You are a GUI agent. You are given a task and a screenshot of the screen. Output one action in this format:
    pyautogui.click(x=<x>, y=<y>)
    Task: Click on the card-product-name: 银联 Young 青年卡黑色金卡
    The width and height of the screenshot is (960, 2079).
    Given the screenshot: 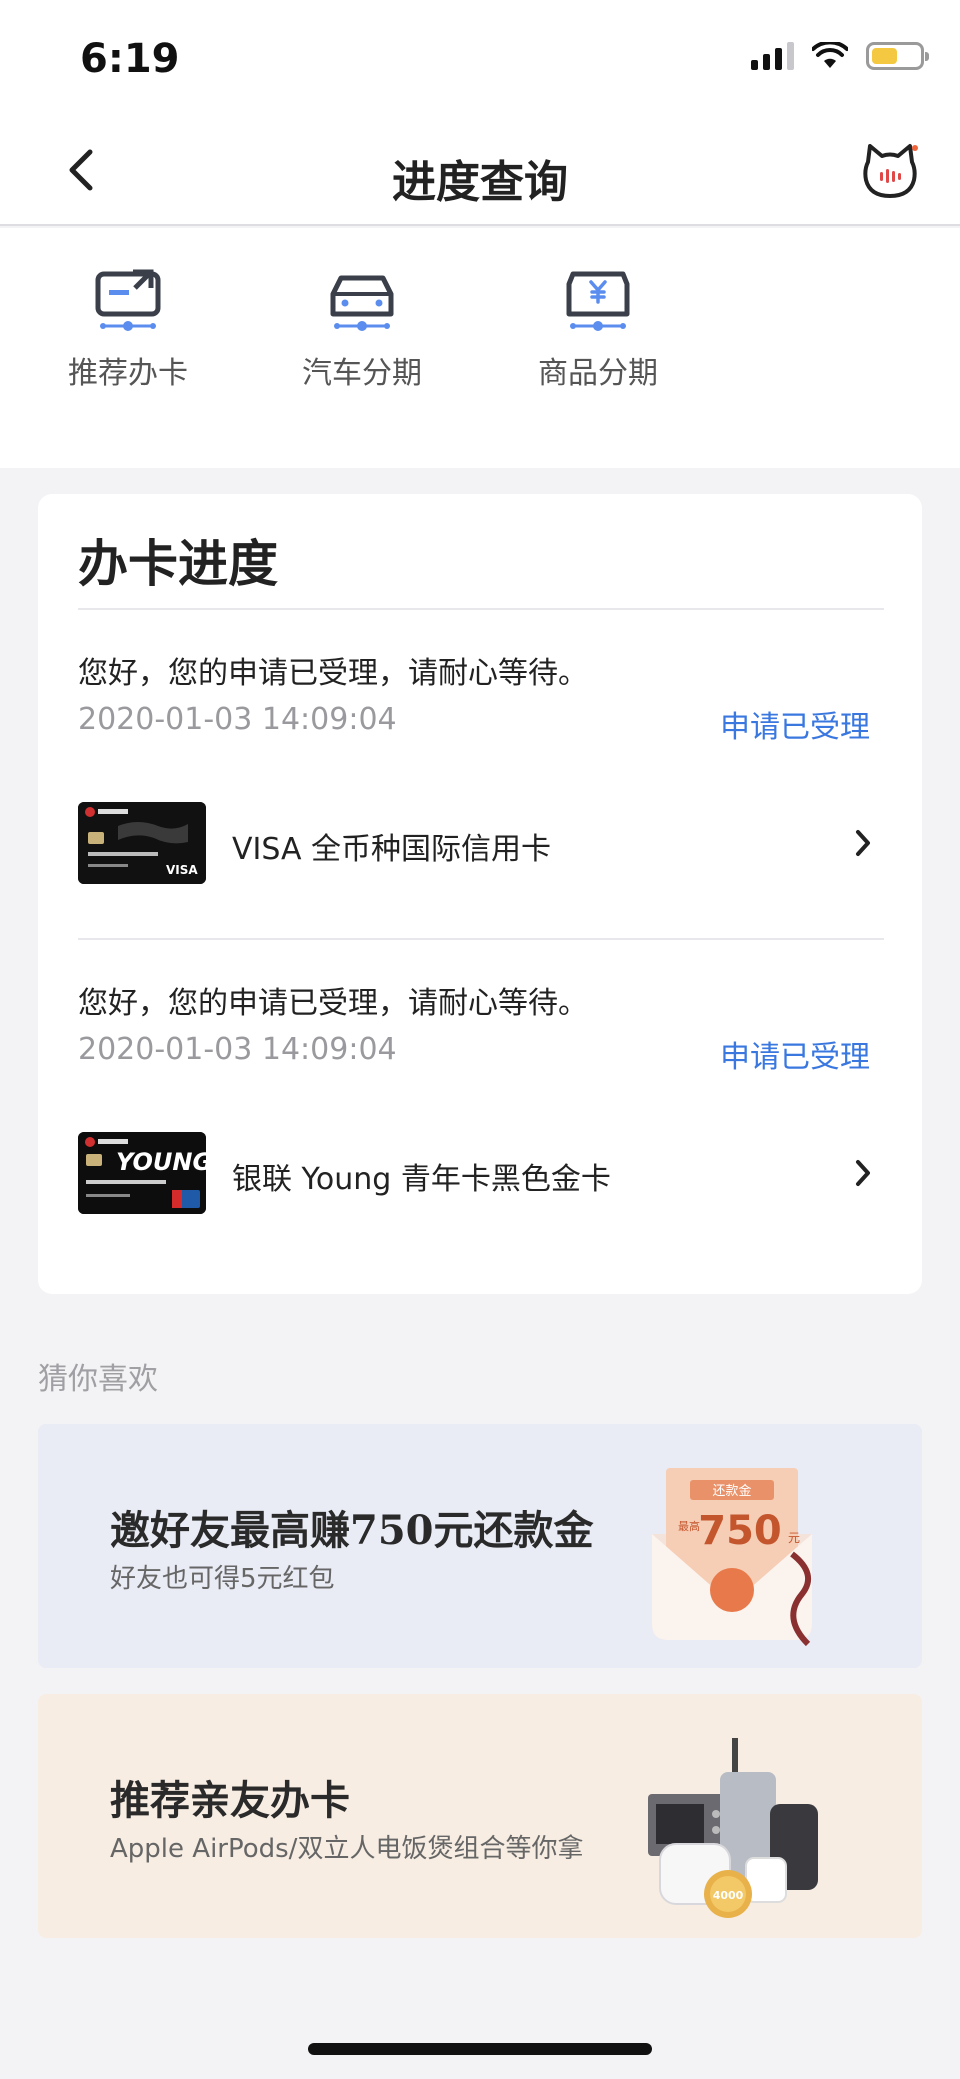 What is the action you would take?
    pyautogui.click(x=421, y=1179)
    